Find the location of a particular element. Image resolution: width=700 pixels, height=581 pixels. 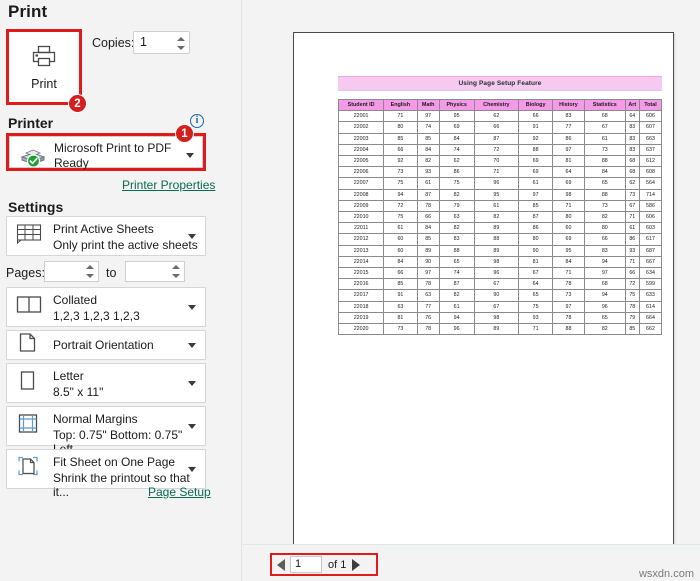

table-cell: 60 is located at coordinates (568, 228).